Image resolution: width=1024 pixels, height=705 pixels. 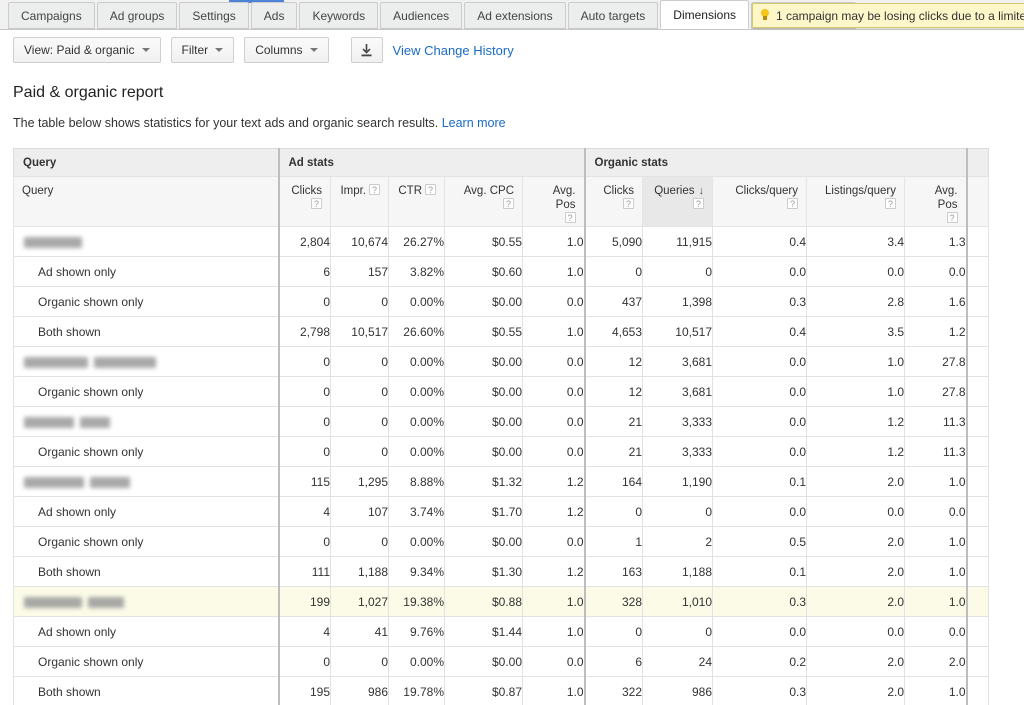 What do you see at coordinates (501, 601) in the screenshot?
I see `table-row: 199 1,027 19.38% $0.88 1.0 328 1,010 0.3 2.0 1.0` at bounding box center [501, 601].